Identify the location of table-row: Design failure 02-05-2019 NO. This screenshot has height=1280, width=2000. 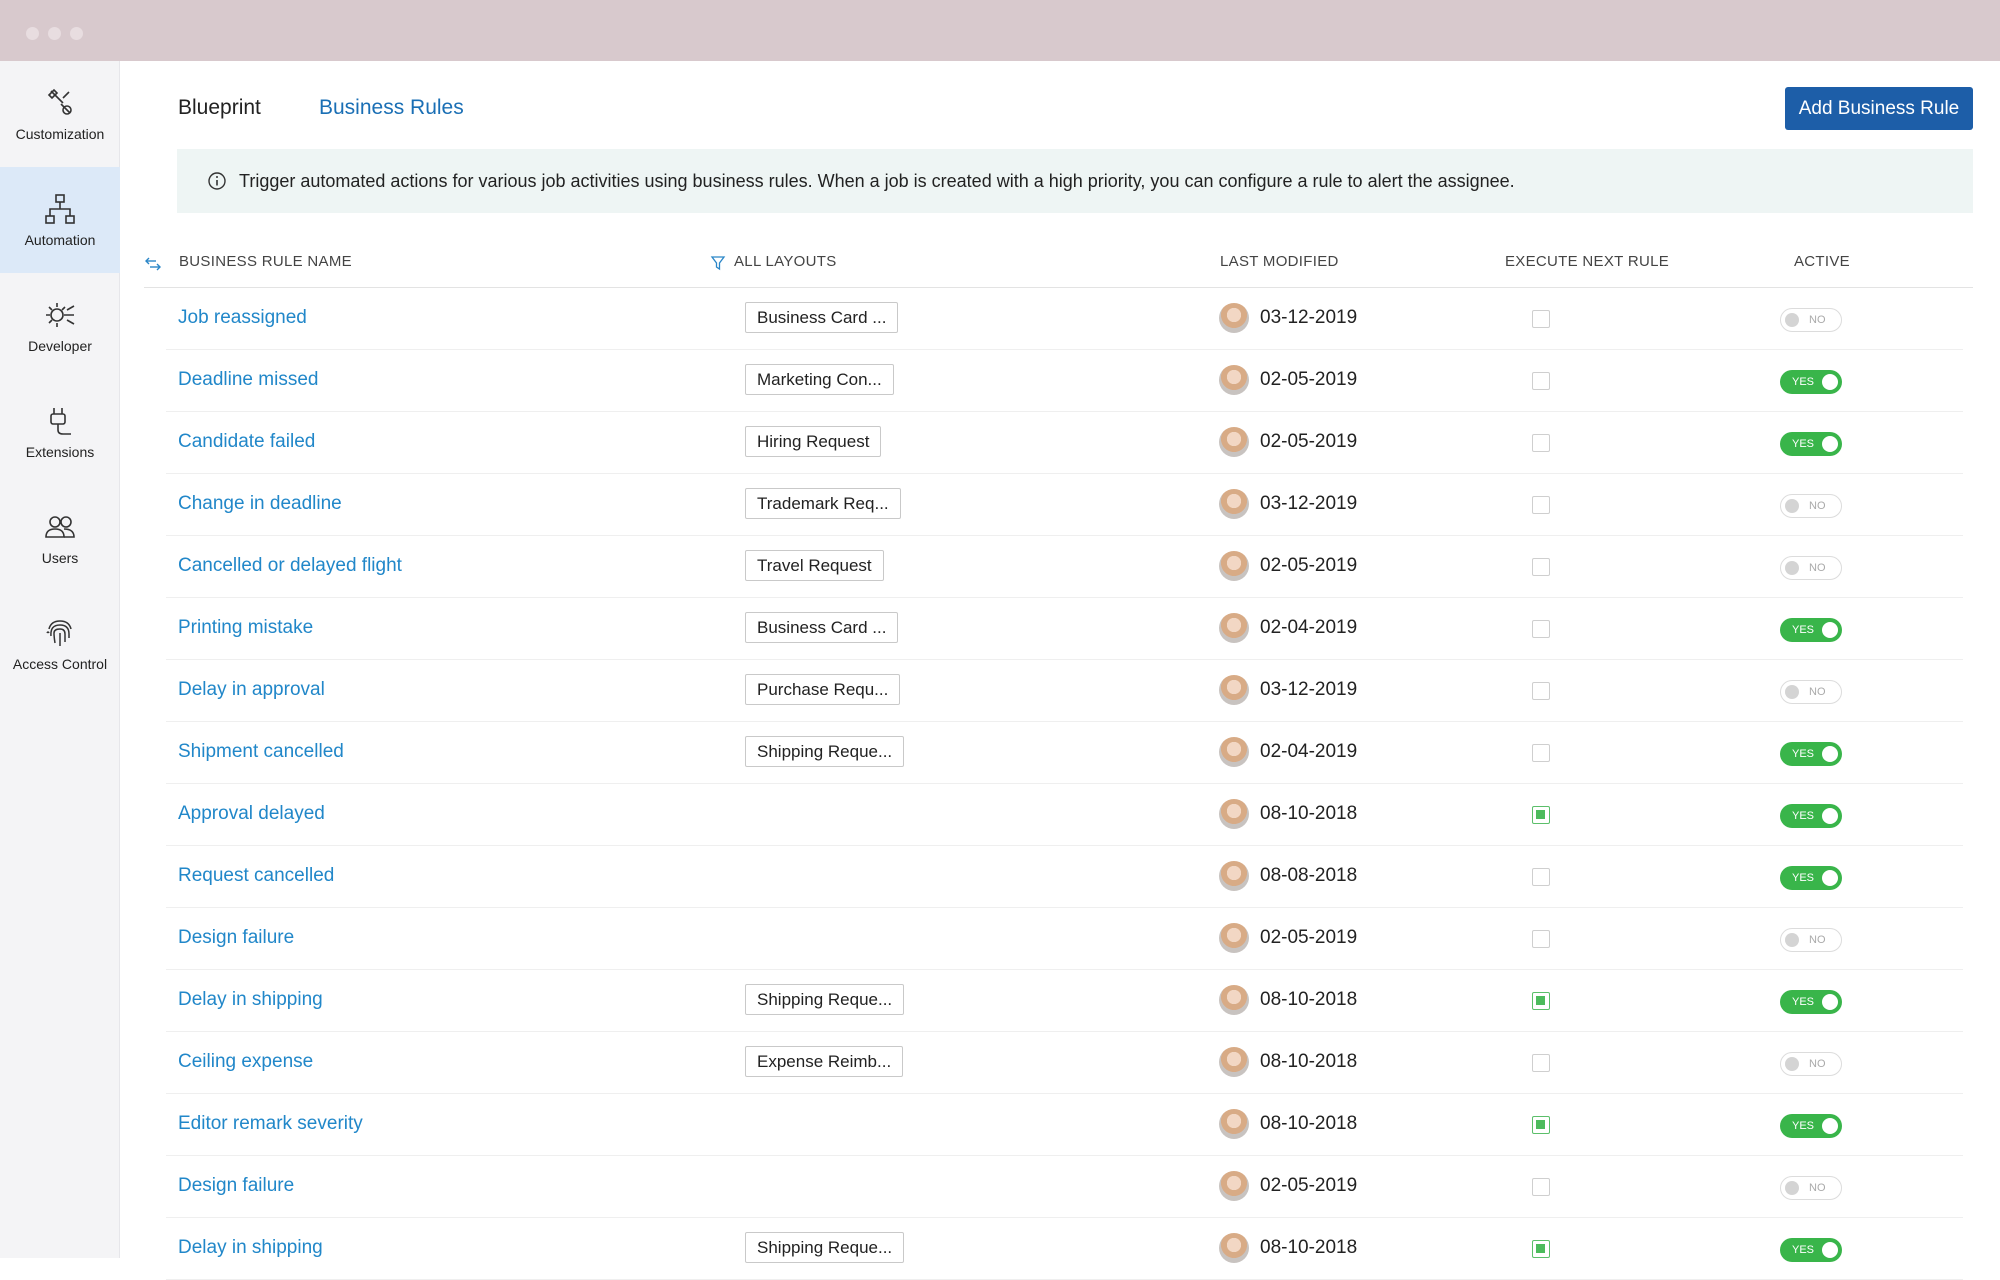
(1064, 939).